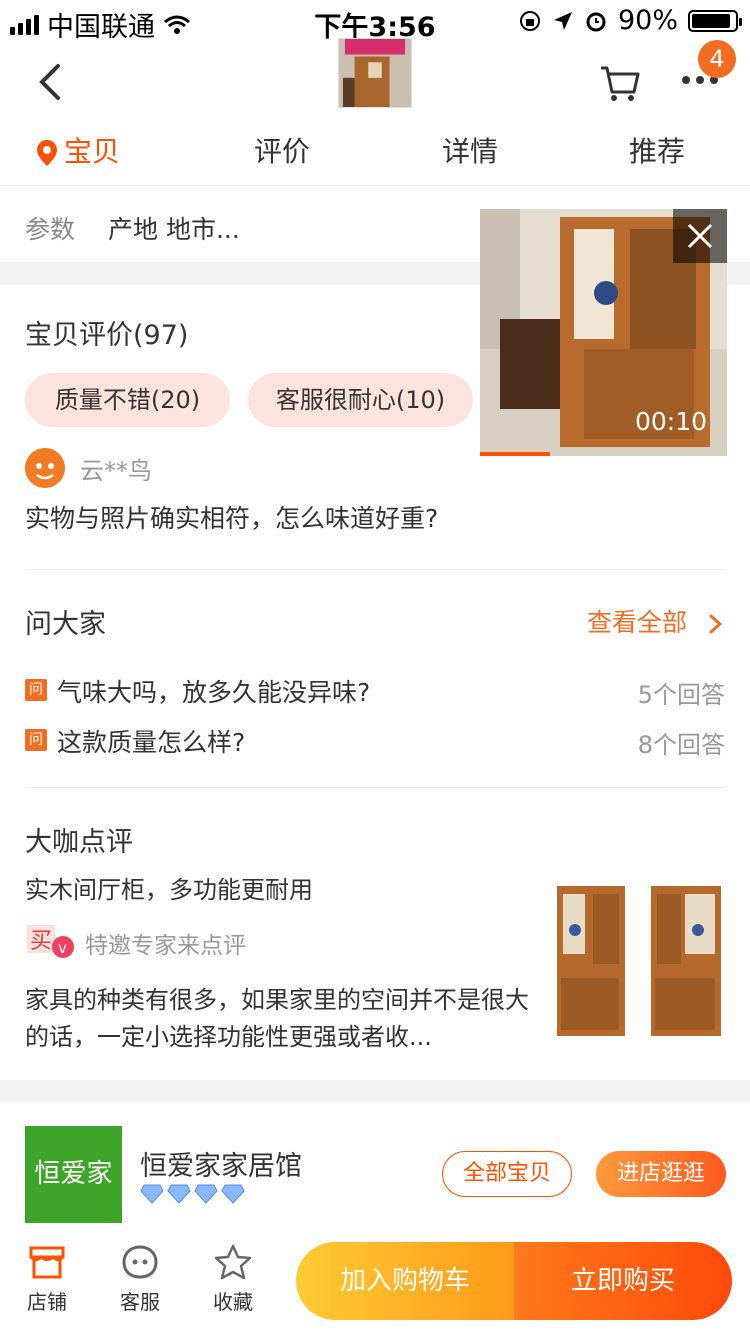  Describe the element at coordinates (213, 691) in the screenshot. I see `question-text: 气味大吗，放多久能没异味?` at that location.